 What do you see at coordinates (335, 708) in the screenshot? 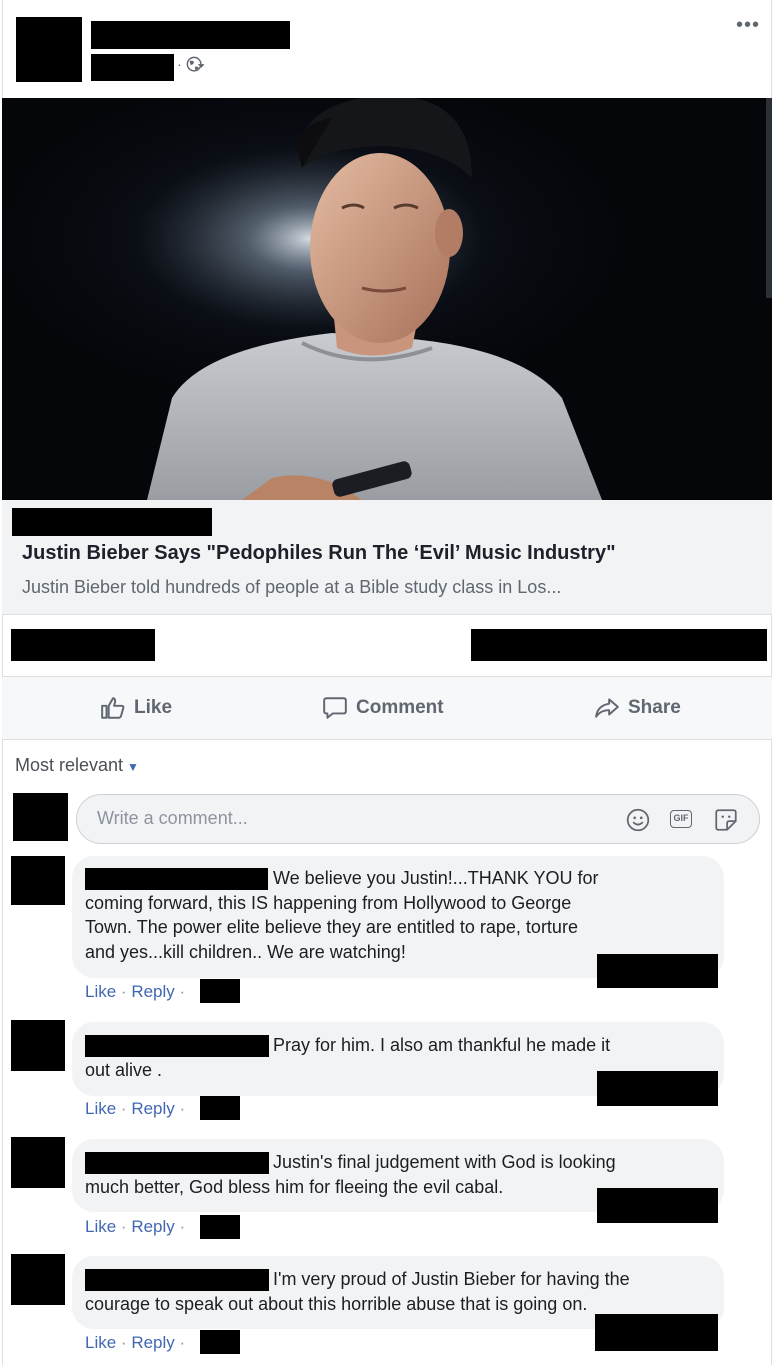
I see `comment-icon` at bounding box center [335, 708].